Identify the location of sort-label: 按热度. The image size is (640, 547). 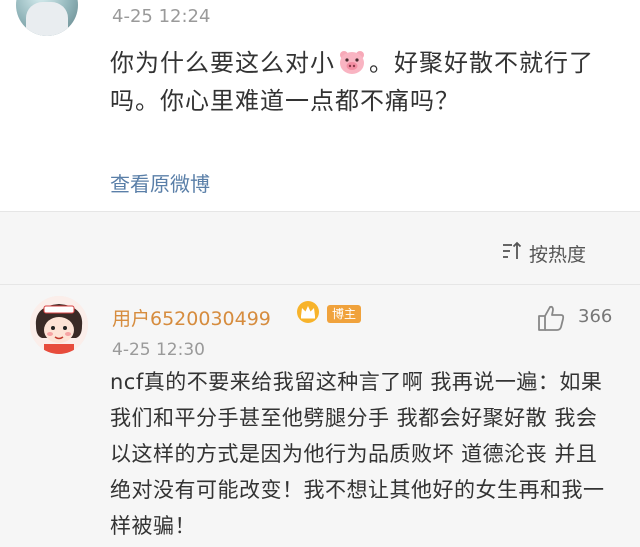
(557, 255).